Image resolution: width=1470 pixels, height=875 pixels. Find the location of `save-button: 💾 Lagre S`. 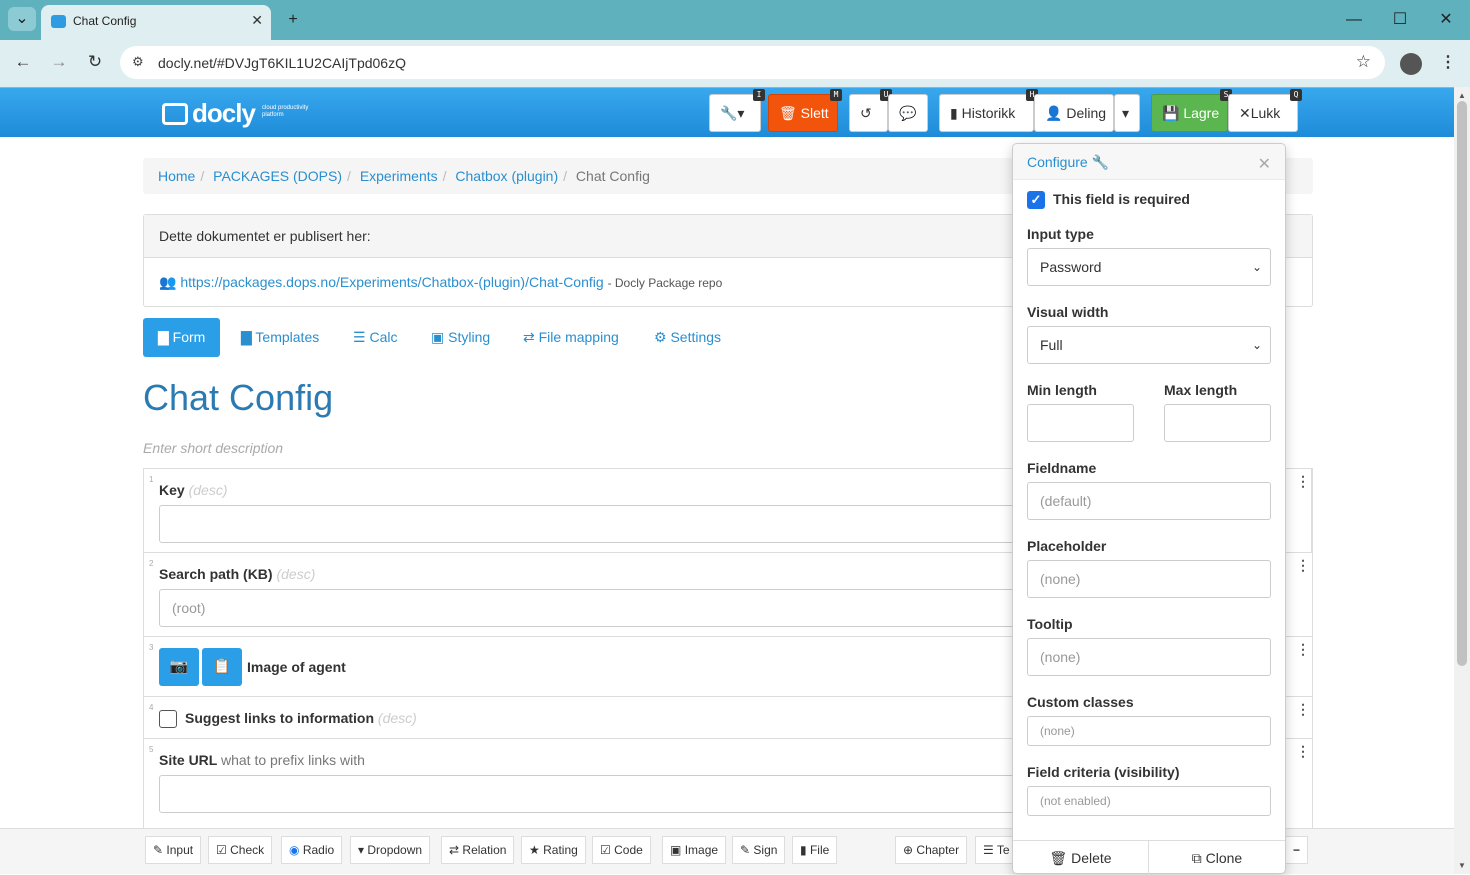

save-button: 💾 Lagre S is located at coordinates (1191, 110).